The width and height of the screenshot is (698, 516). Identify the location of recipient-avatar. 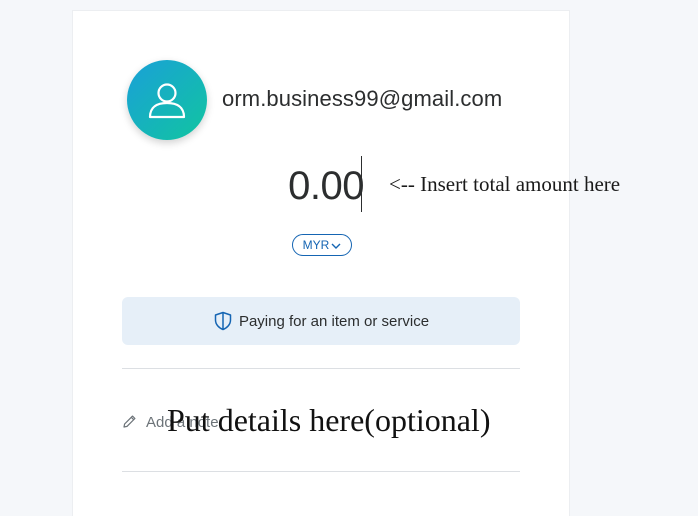
(167, 100).